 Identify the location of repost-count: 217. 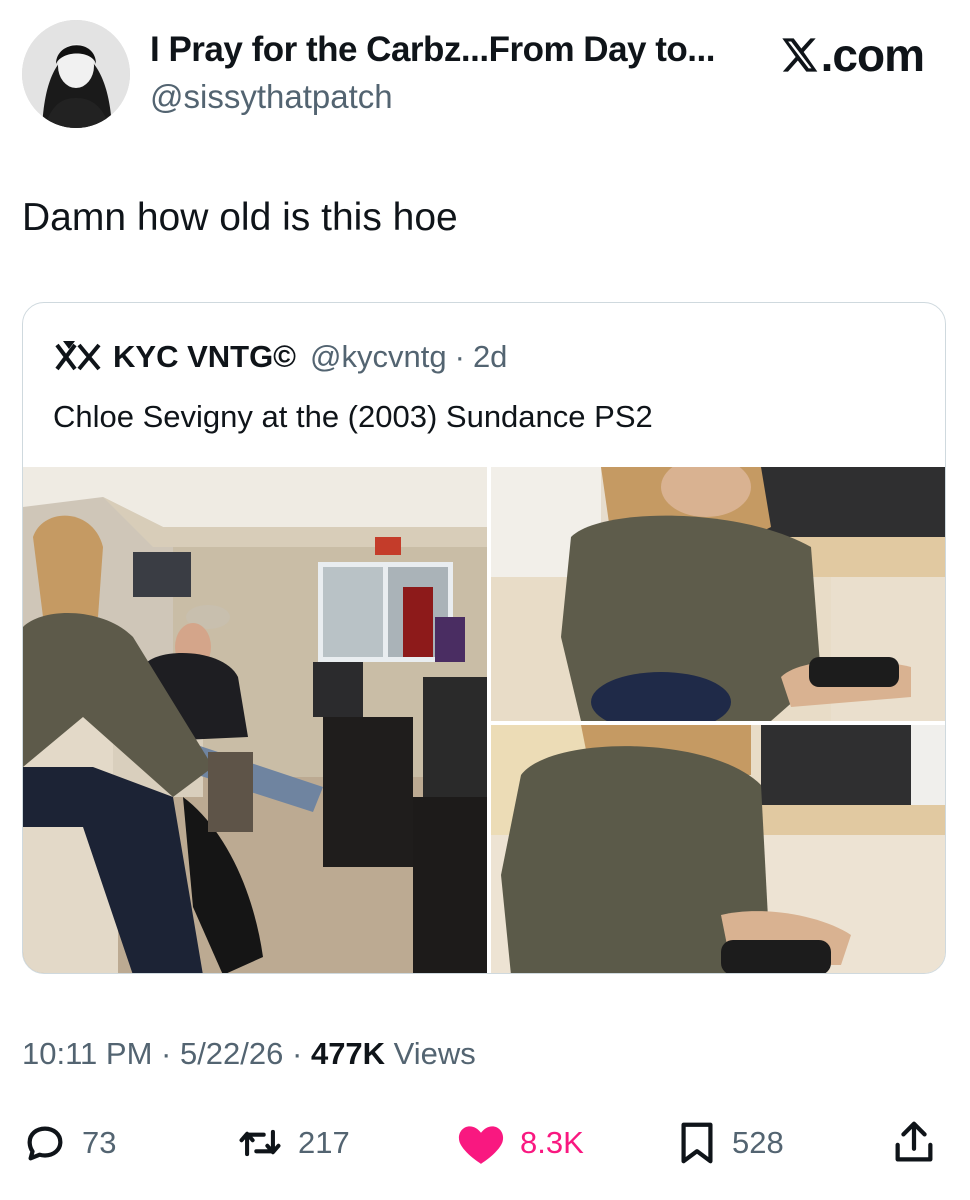
(324, 1142).